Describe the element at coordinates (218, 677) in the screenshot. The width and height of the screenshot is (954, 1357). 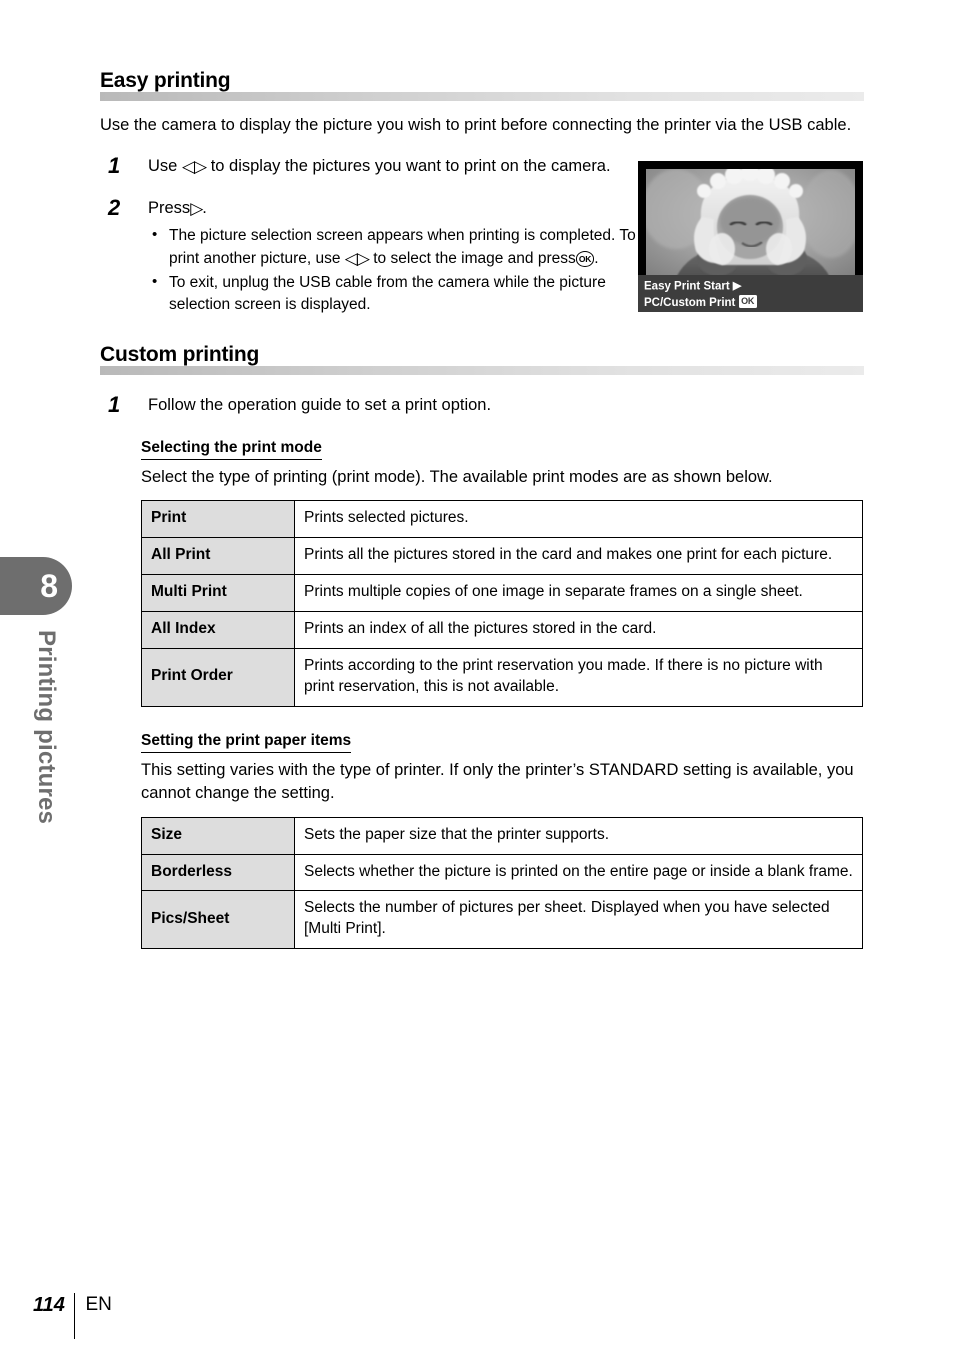
I see `table-cell-key: Print Order` at that location.